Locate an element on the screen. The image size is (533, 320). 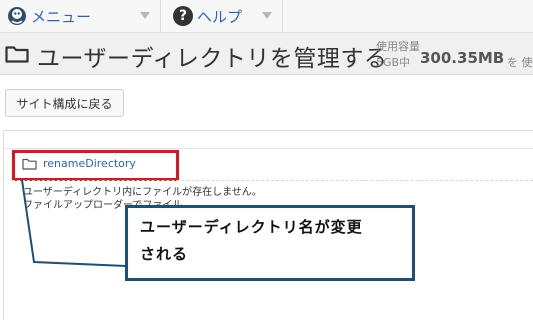
callout-line-2: される is located at coordinates (164, 254).